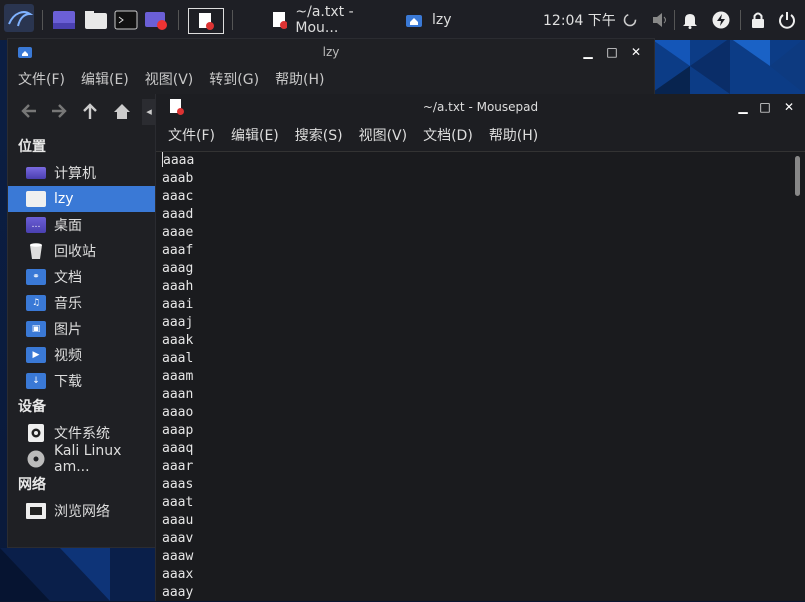  I want to click on computer-icon, so click(36, 173).